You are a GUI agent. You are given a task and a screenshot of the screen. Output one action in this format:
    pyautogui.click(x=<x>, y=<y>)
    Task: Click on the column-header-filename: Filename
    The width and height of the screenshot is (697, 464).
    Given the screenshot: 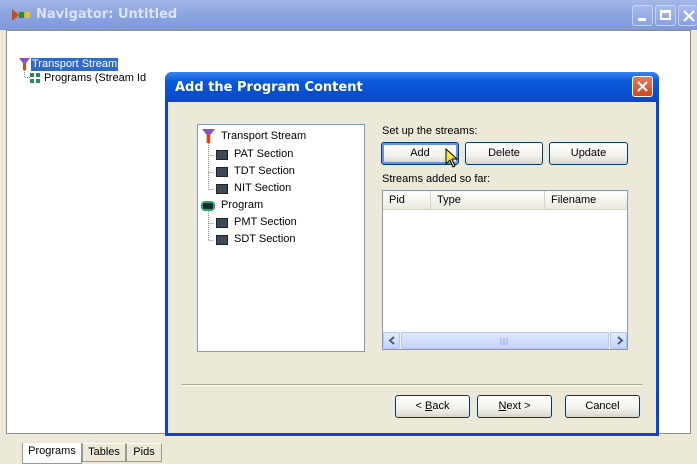 What is the action you would take?
    pyautogui.click(x=586, y=200)
    